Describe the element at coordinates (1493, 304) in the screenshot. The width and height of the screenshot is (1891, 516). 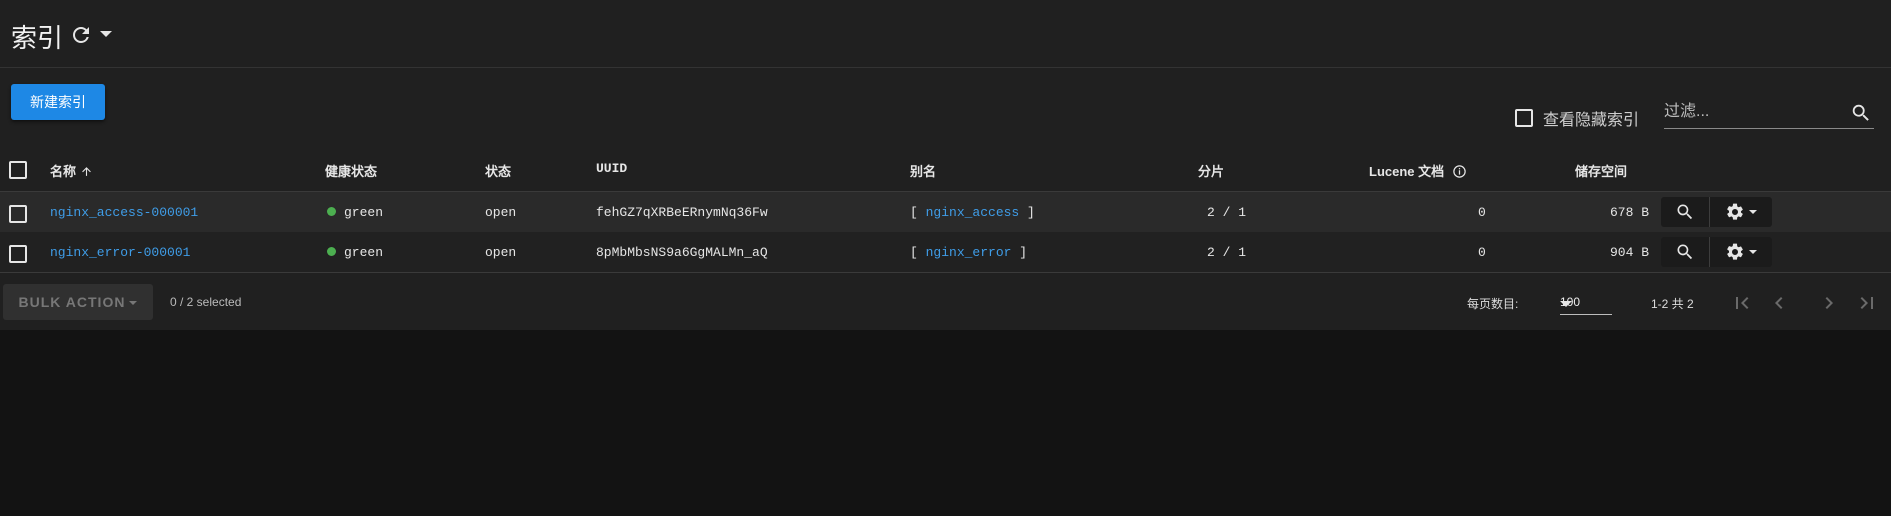
I see `per-page-label: 每页数目:` at that location.